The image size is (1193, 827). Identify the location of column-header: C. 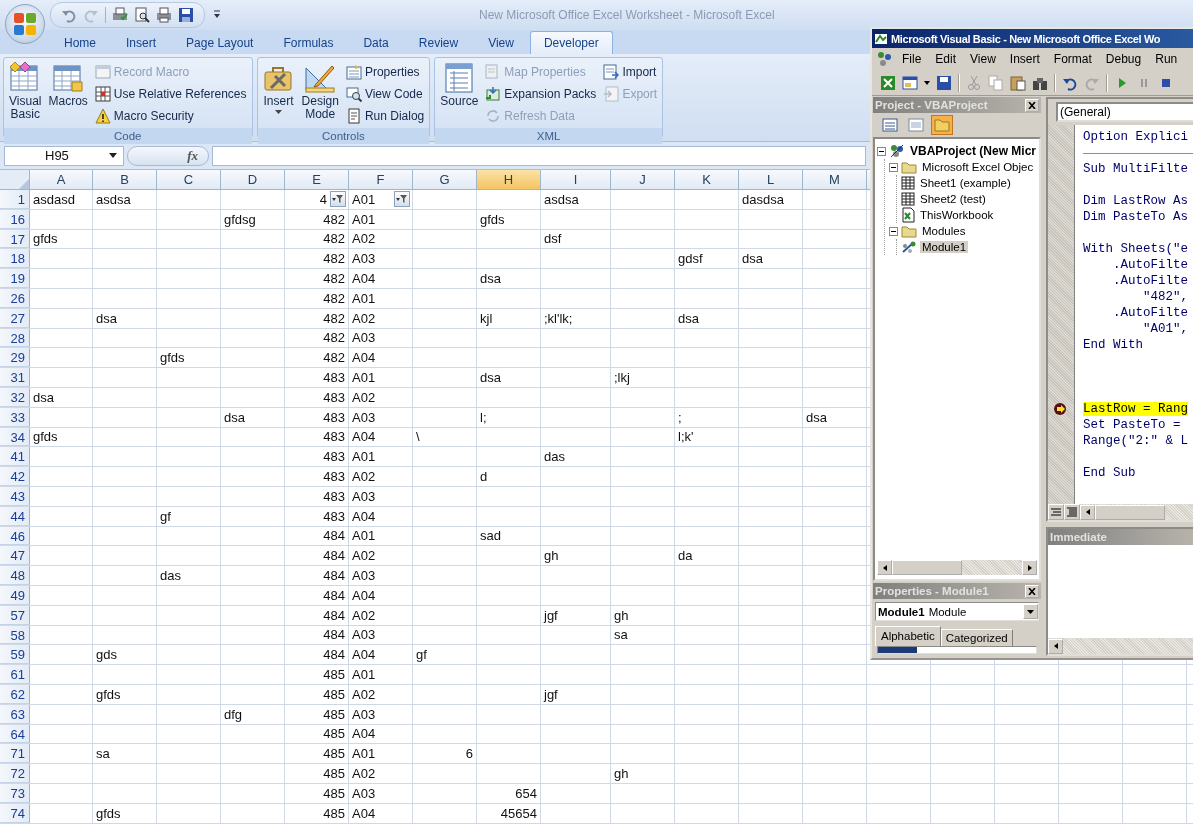
(189, 180).